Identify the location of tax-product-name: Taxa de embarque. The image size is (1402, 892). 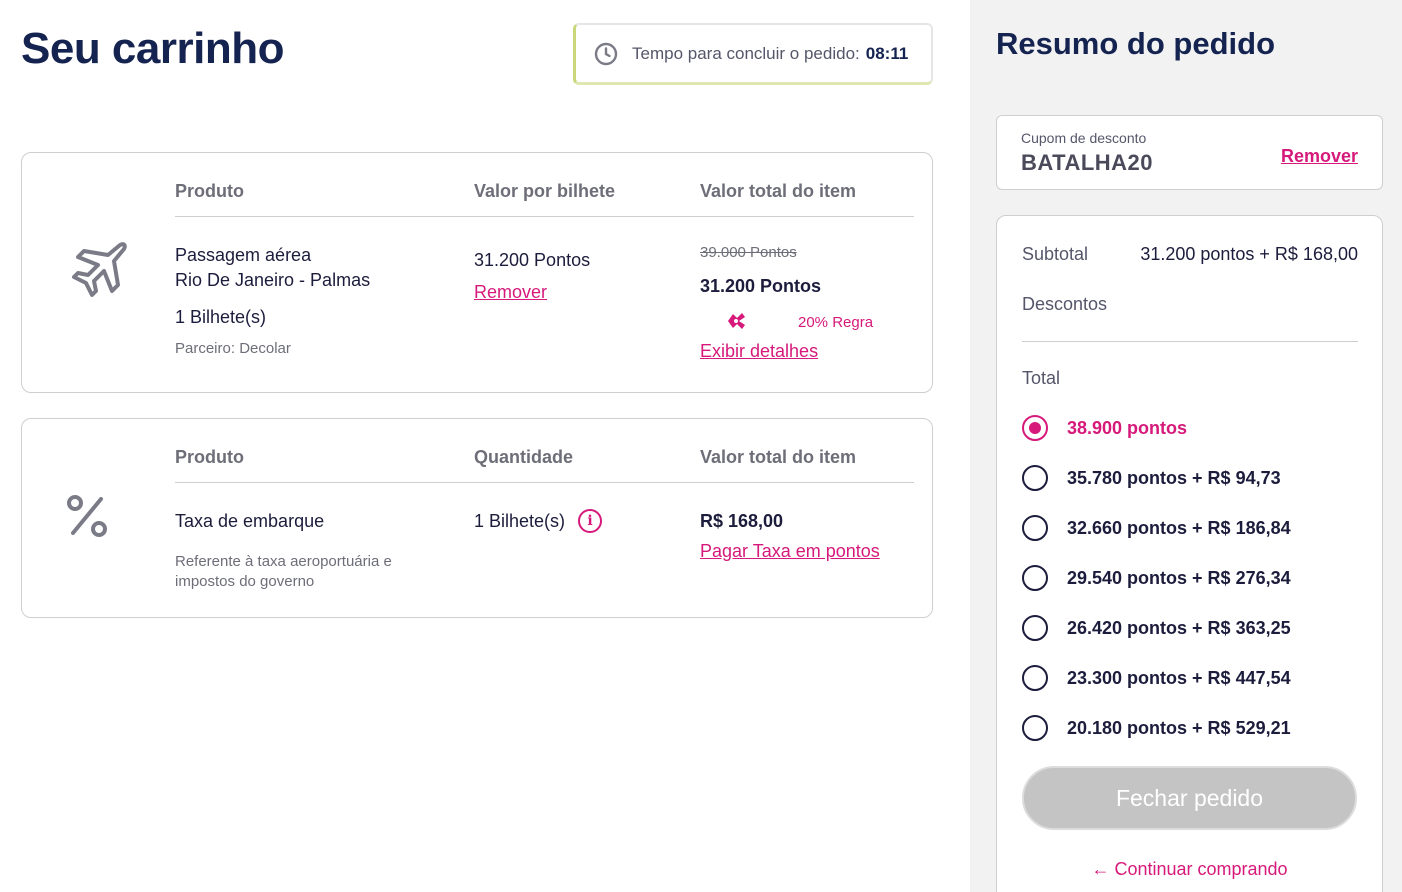
(250, 521).